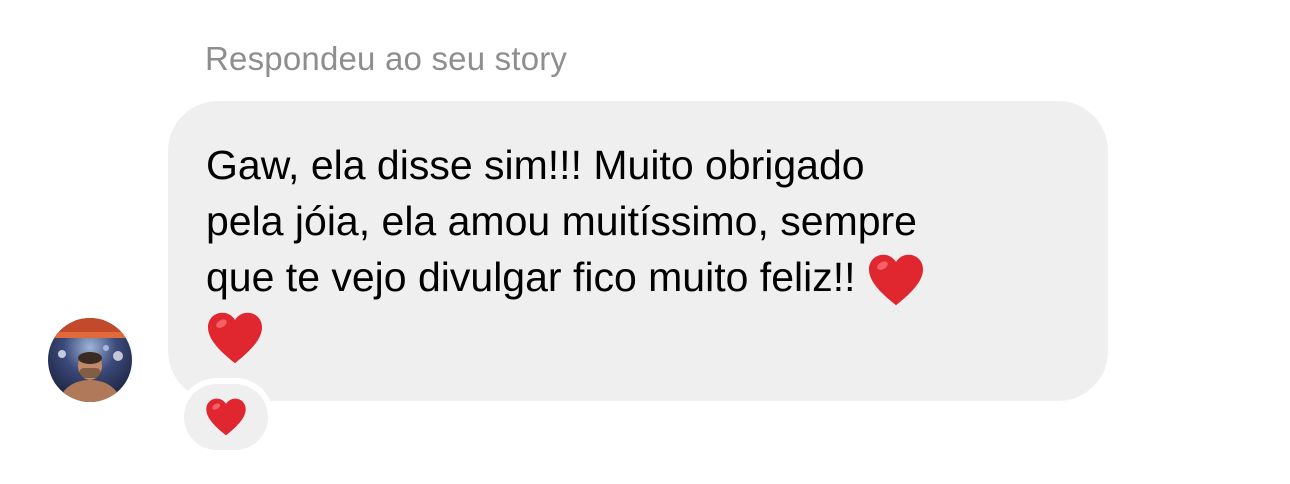  I want to click on avatar-photo, so click(90, 360).